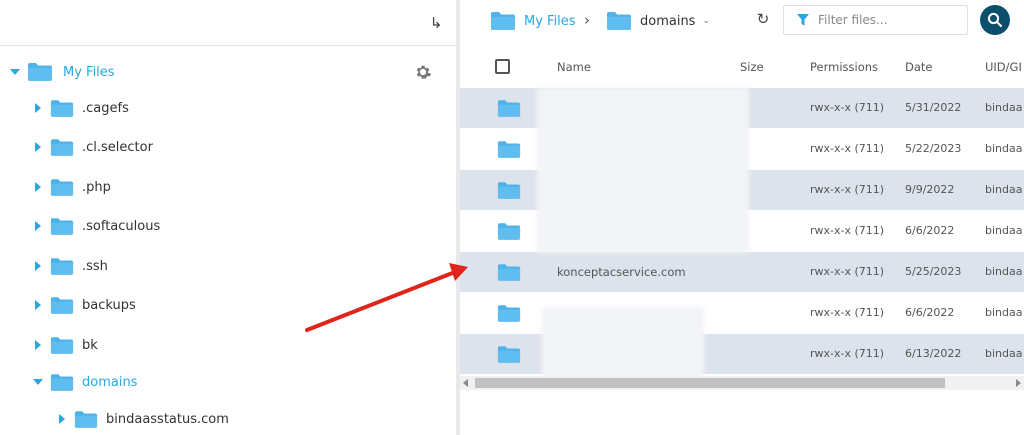 The image size is (1024, 435). What do you see at coordinates (706, 21) in the screenshot?
I see `chevron-down-icon: ⌄` at bounding box center [706, 21].